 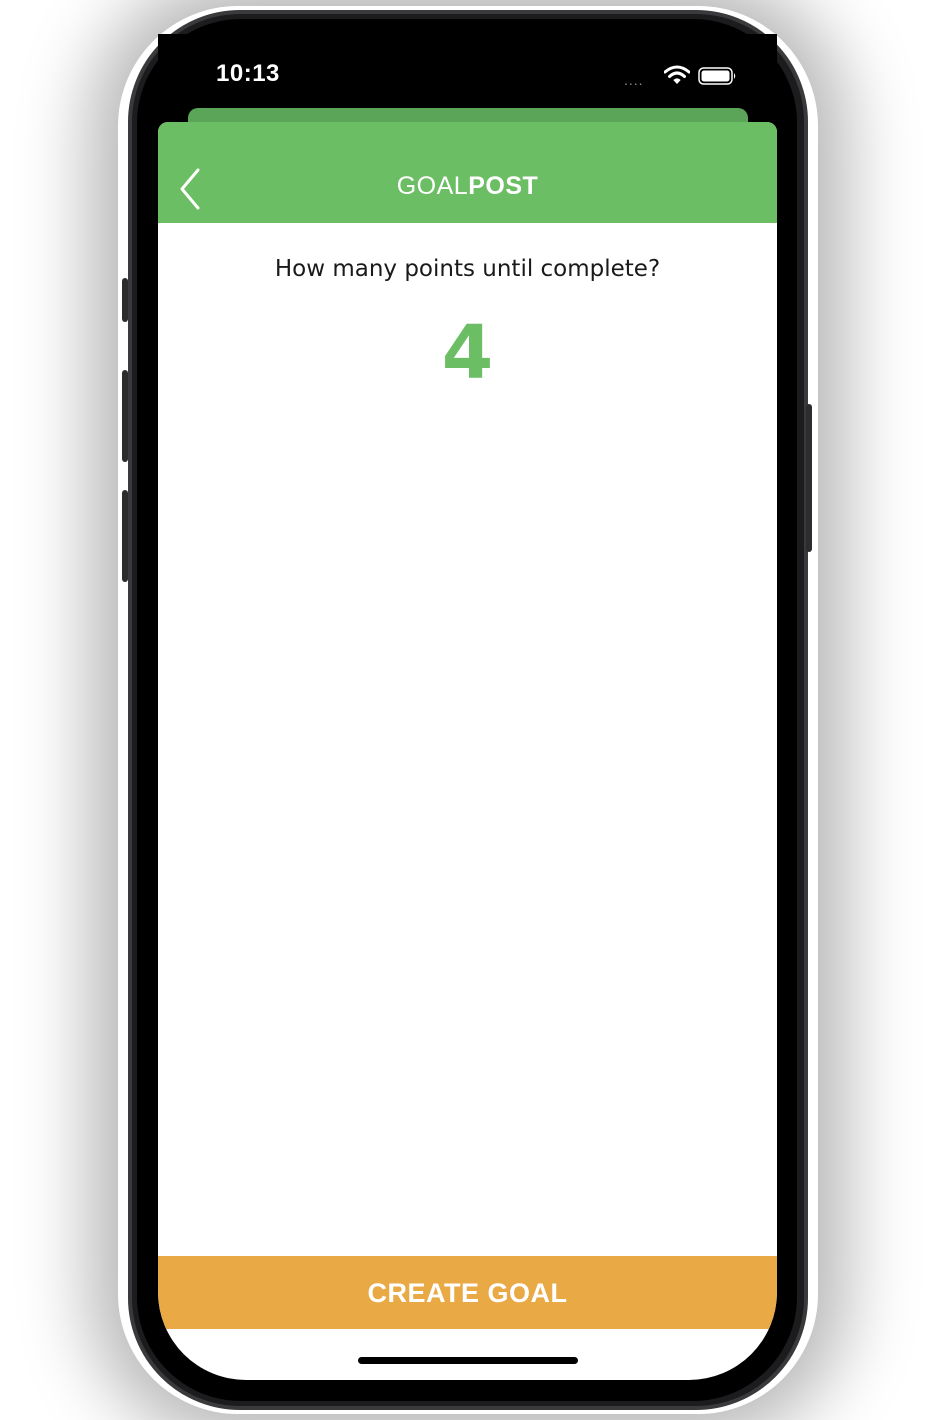 What do you see at coordinates (248, 73) in the screenshot?
I see `status-time: 10:13` at bounding box center [248, 73].